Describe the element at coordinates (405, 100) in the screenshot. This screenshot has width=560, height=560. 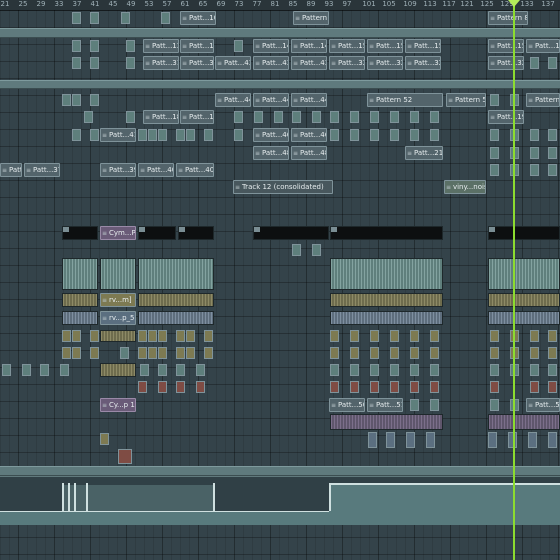
I see `pattern-clip: Pattern 52` at that location.